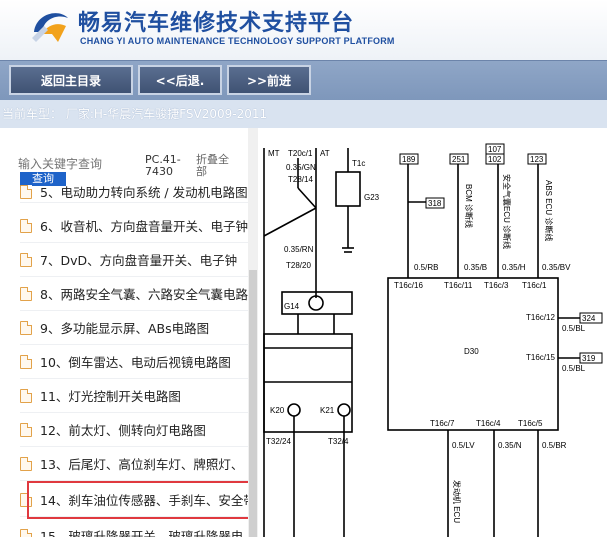 This screenshot has height=537, width=607. Describe the element at coordinates (556, 267) in the screenshot. I see `wire-label: 0.35/BV` at that location.